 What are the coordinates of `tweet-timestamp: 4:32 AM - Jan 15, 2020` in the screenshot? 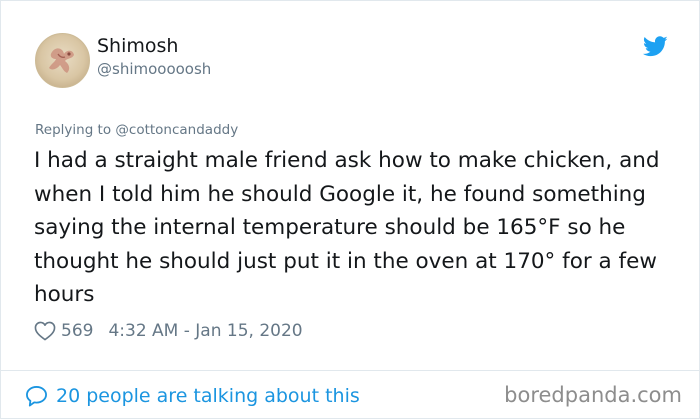 It's located at (205, 331).